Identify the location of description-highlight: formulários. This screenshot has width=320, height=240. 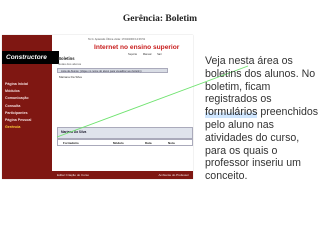
(231, 112).